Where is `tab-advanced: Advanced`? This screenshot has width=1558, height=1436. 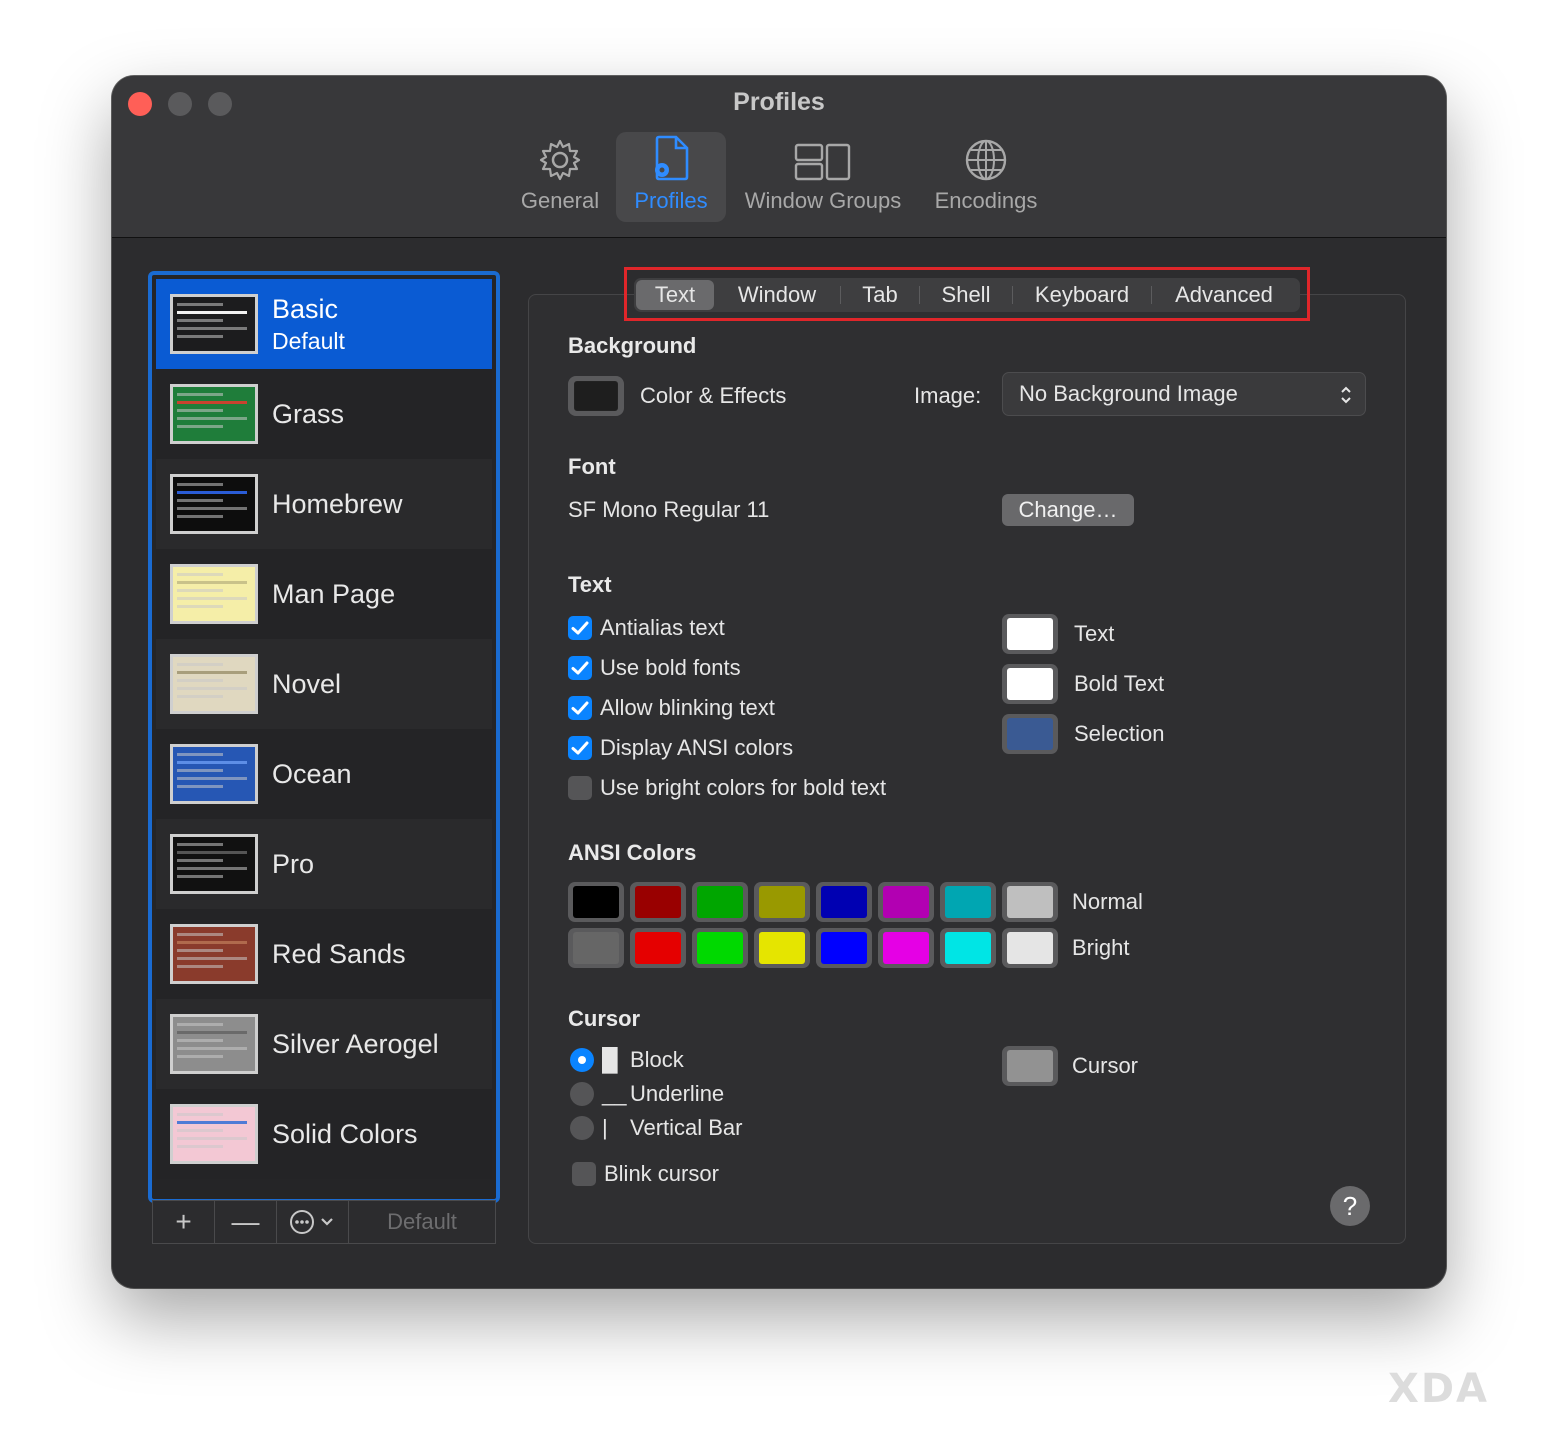
tab-advanced: Advanced is located at coordinates (1224, 295).